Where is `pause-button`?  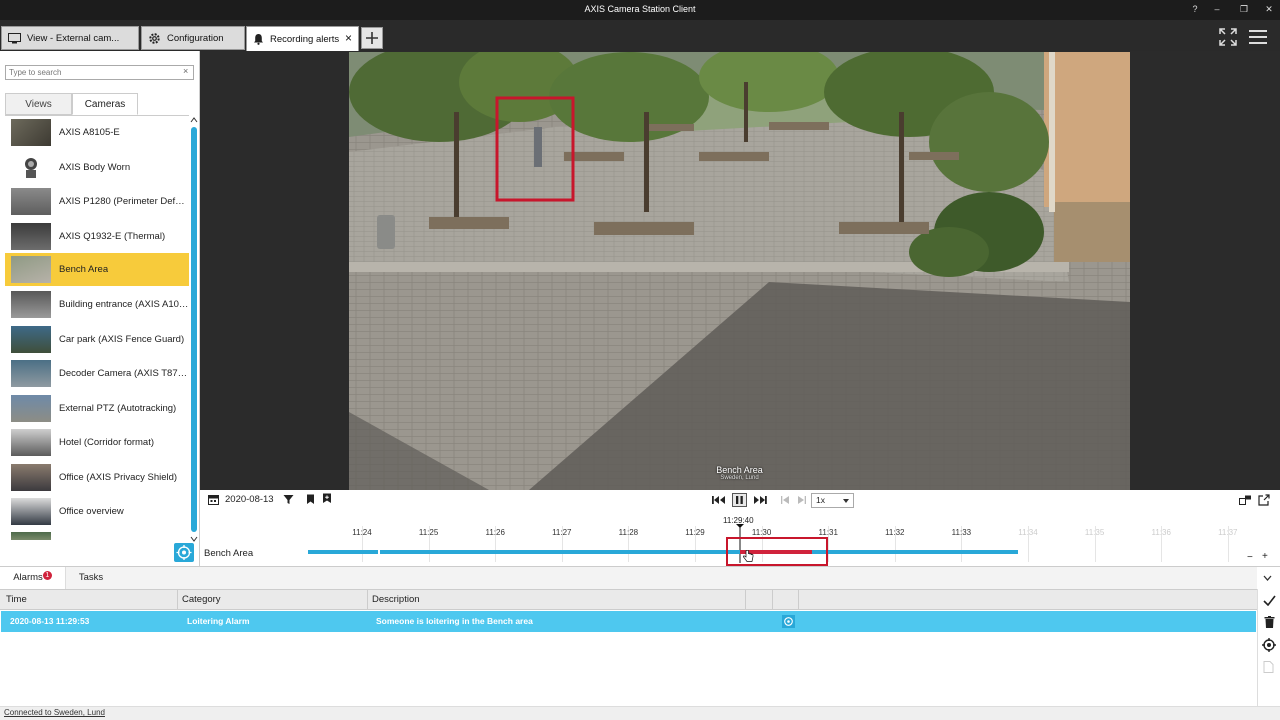
pause-button is located at coordinates (739, 500).